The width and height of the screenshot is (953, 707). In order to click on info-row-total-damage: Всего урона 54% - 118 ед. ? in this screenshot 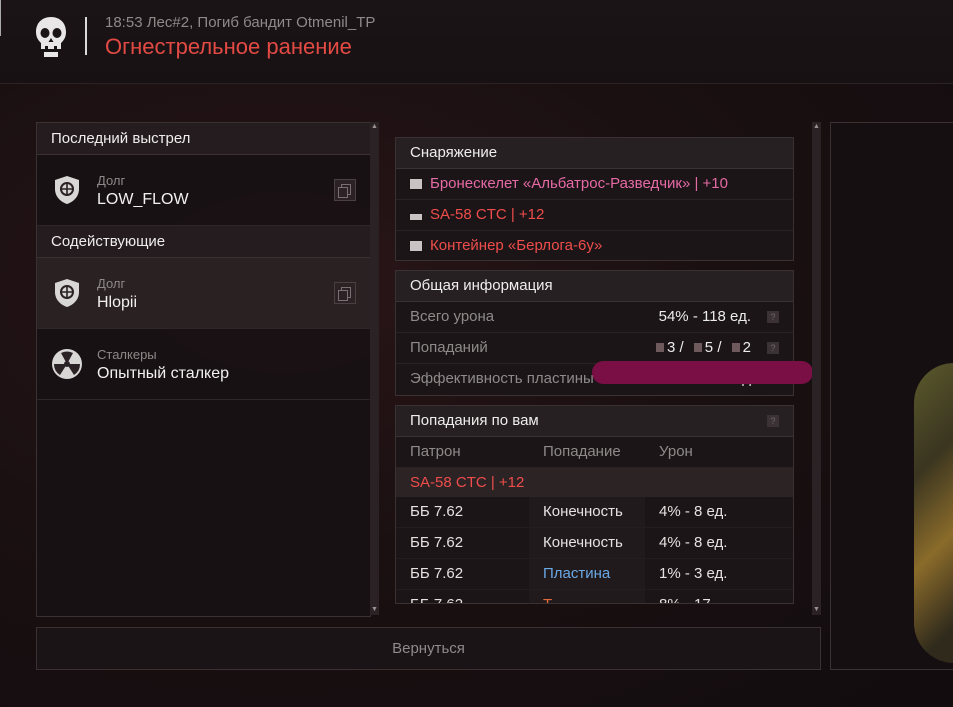, I will do `click(594, 317)`.